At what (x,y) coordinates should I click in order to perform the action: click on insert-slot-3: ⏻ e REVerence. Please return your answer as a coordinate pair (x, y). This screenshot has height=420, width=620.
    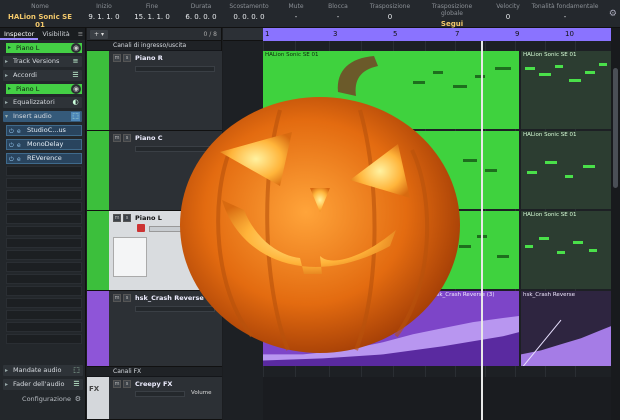
    Looking at the image, I should click on (44, 158).